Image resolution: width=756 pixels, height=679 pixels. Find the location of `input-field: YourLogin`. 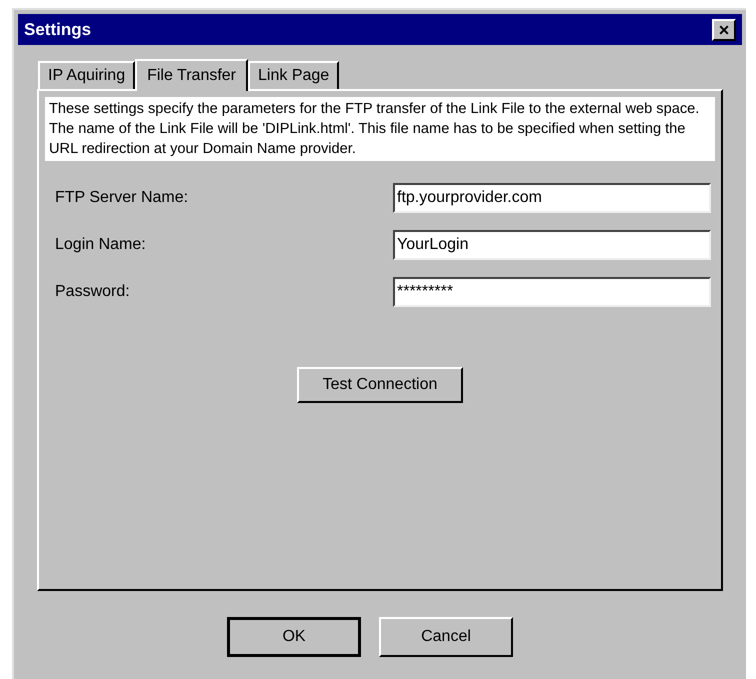

input-field: YourLogin is located at coordinates (552, 245).